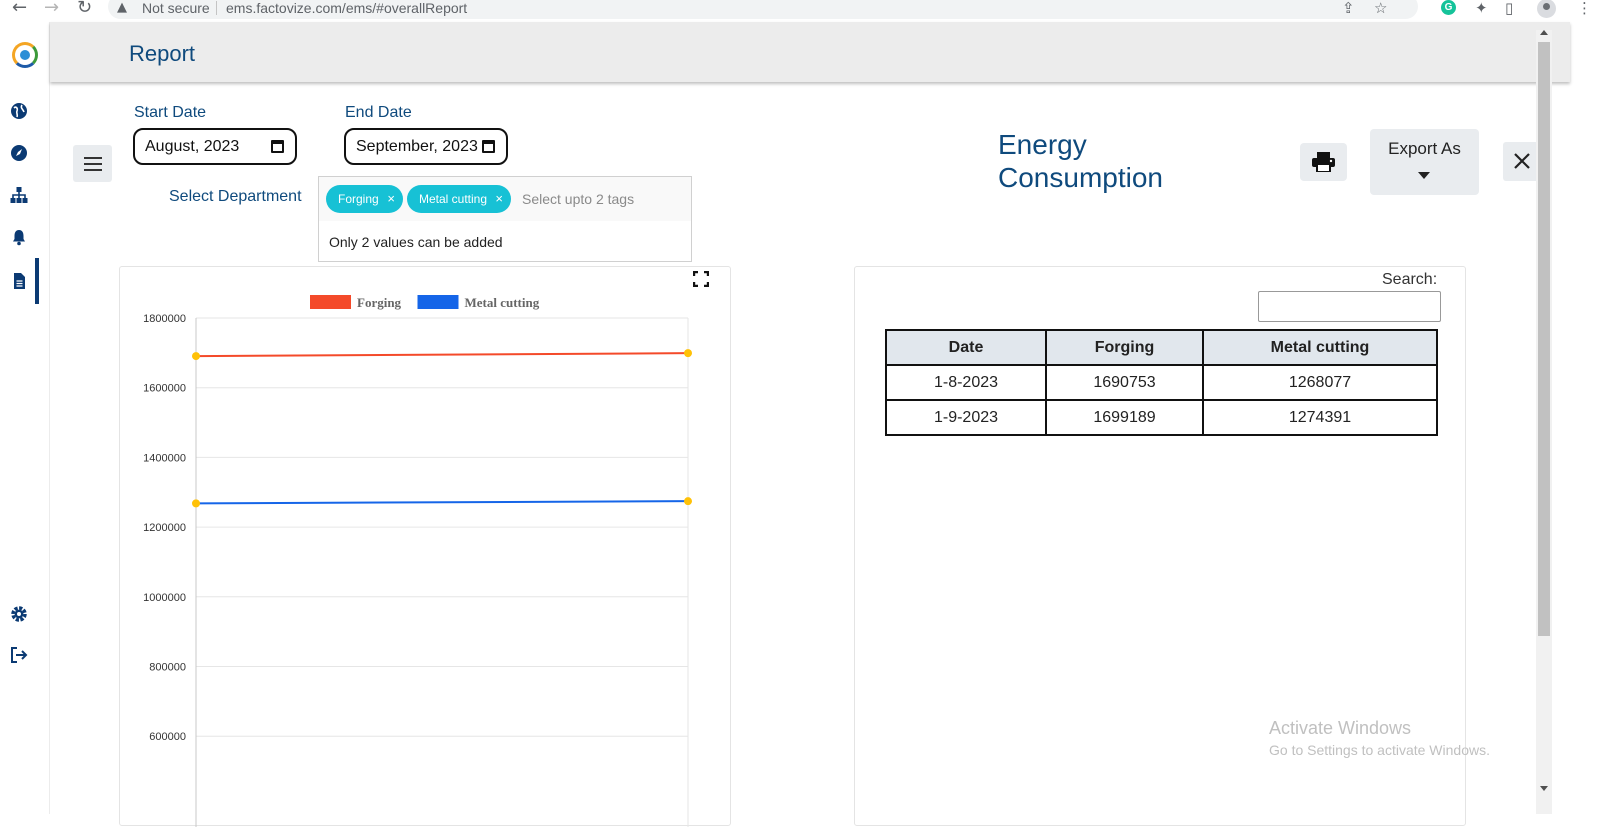 Image resolution: width=1600 pixels, height=827 pixels. What do you see at coordinates (378, 112) in the screenshot?
I see `end-date-label: End Date` at bounding box center [378, 112].